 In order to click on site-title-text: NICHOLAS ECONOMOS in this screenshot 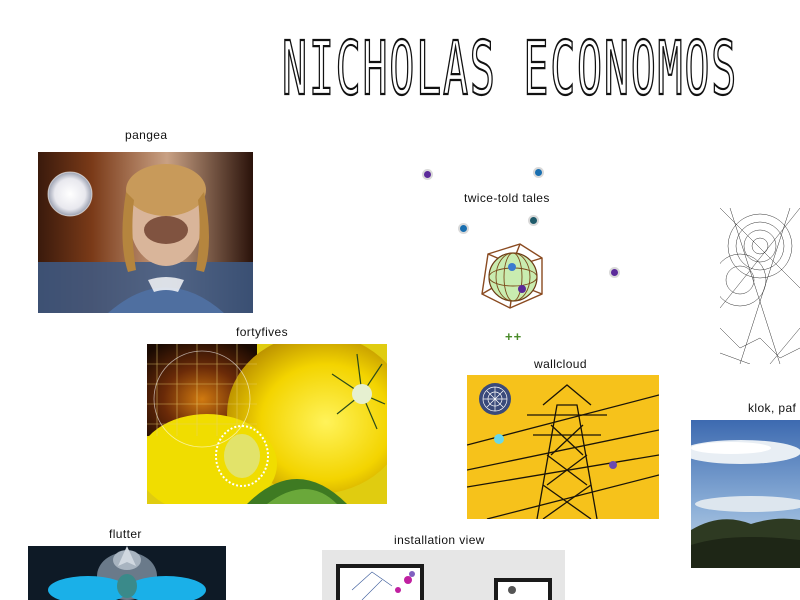, I will do `click(510, 66)`.